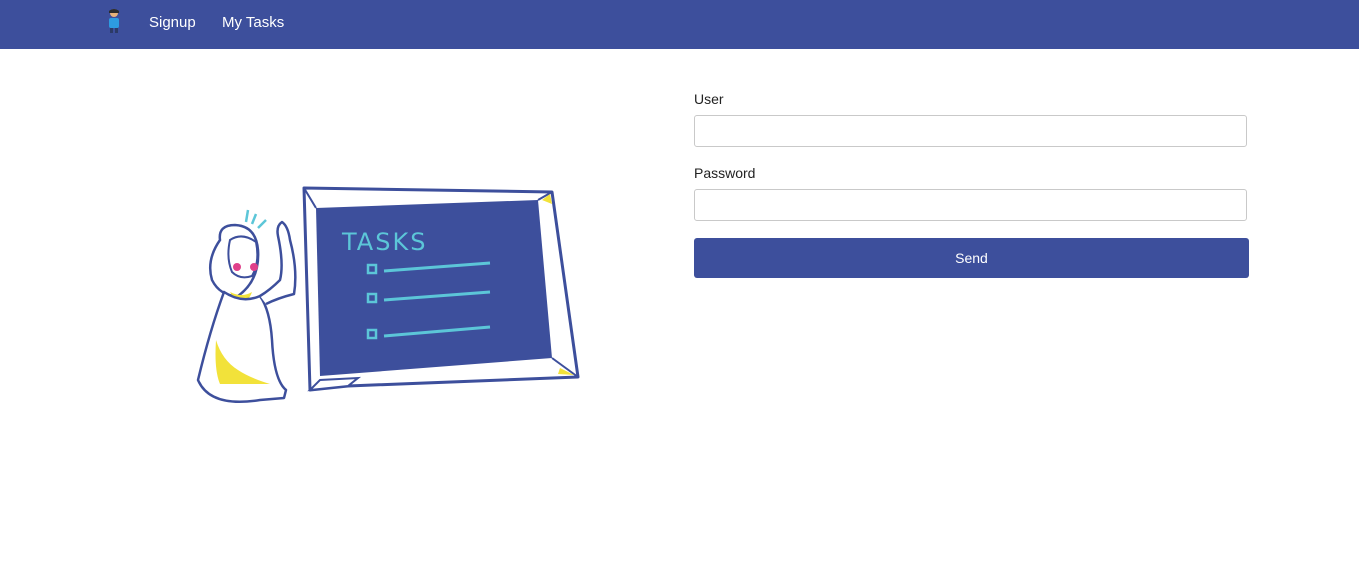  What do you see at coordinates (709, 99) in the screenshot?
I see `user-label: User` at bounding box center [709, 99].